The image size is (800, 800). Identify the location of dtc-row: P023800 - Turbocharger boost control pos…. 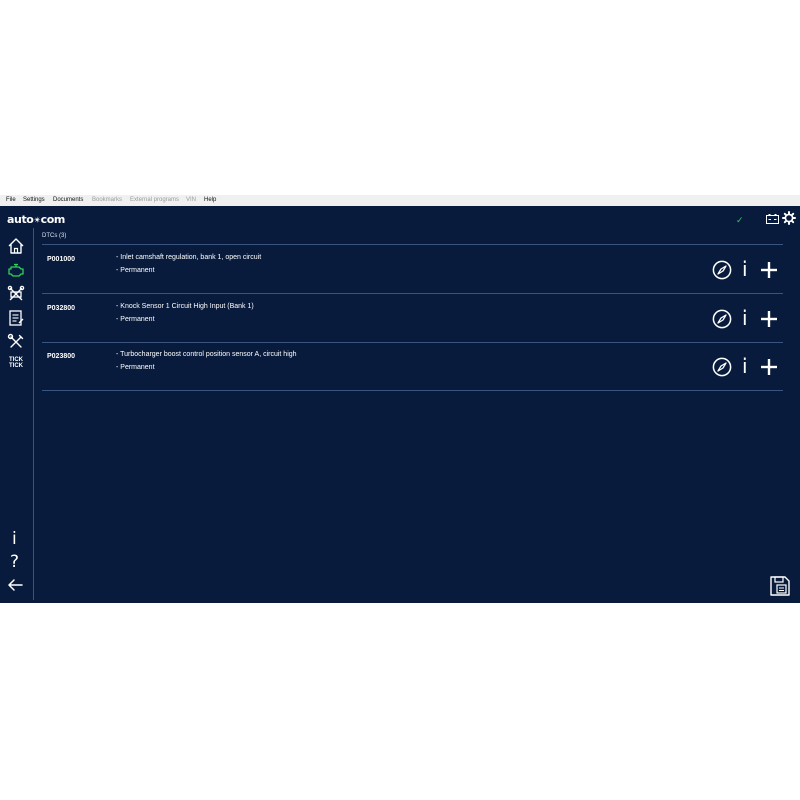
(412, 366).